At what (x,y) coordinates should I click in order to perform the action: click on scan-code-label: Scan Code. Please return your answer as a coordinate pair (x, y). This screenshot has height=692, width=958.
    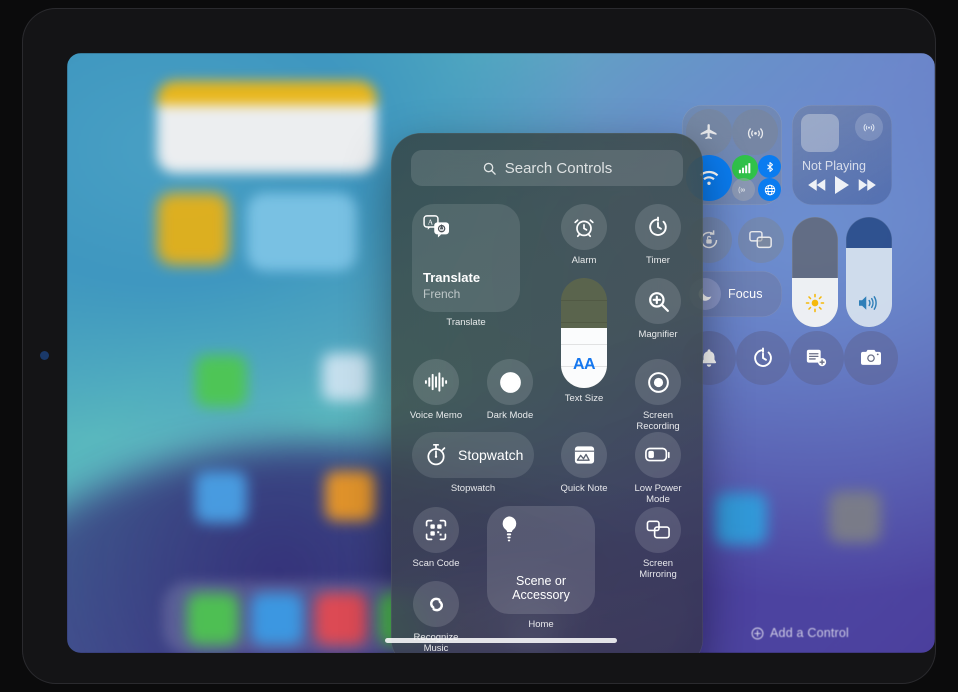
    Looking at the image, I should click on (436, 563).